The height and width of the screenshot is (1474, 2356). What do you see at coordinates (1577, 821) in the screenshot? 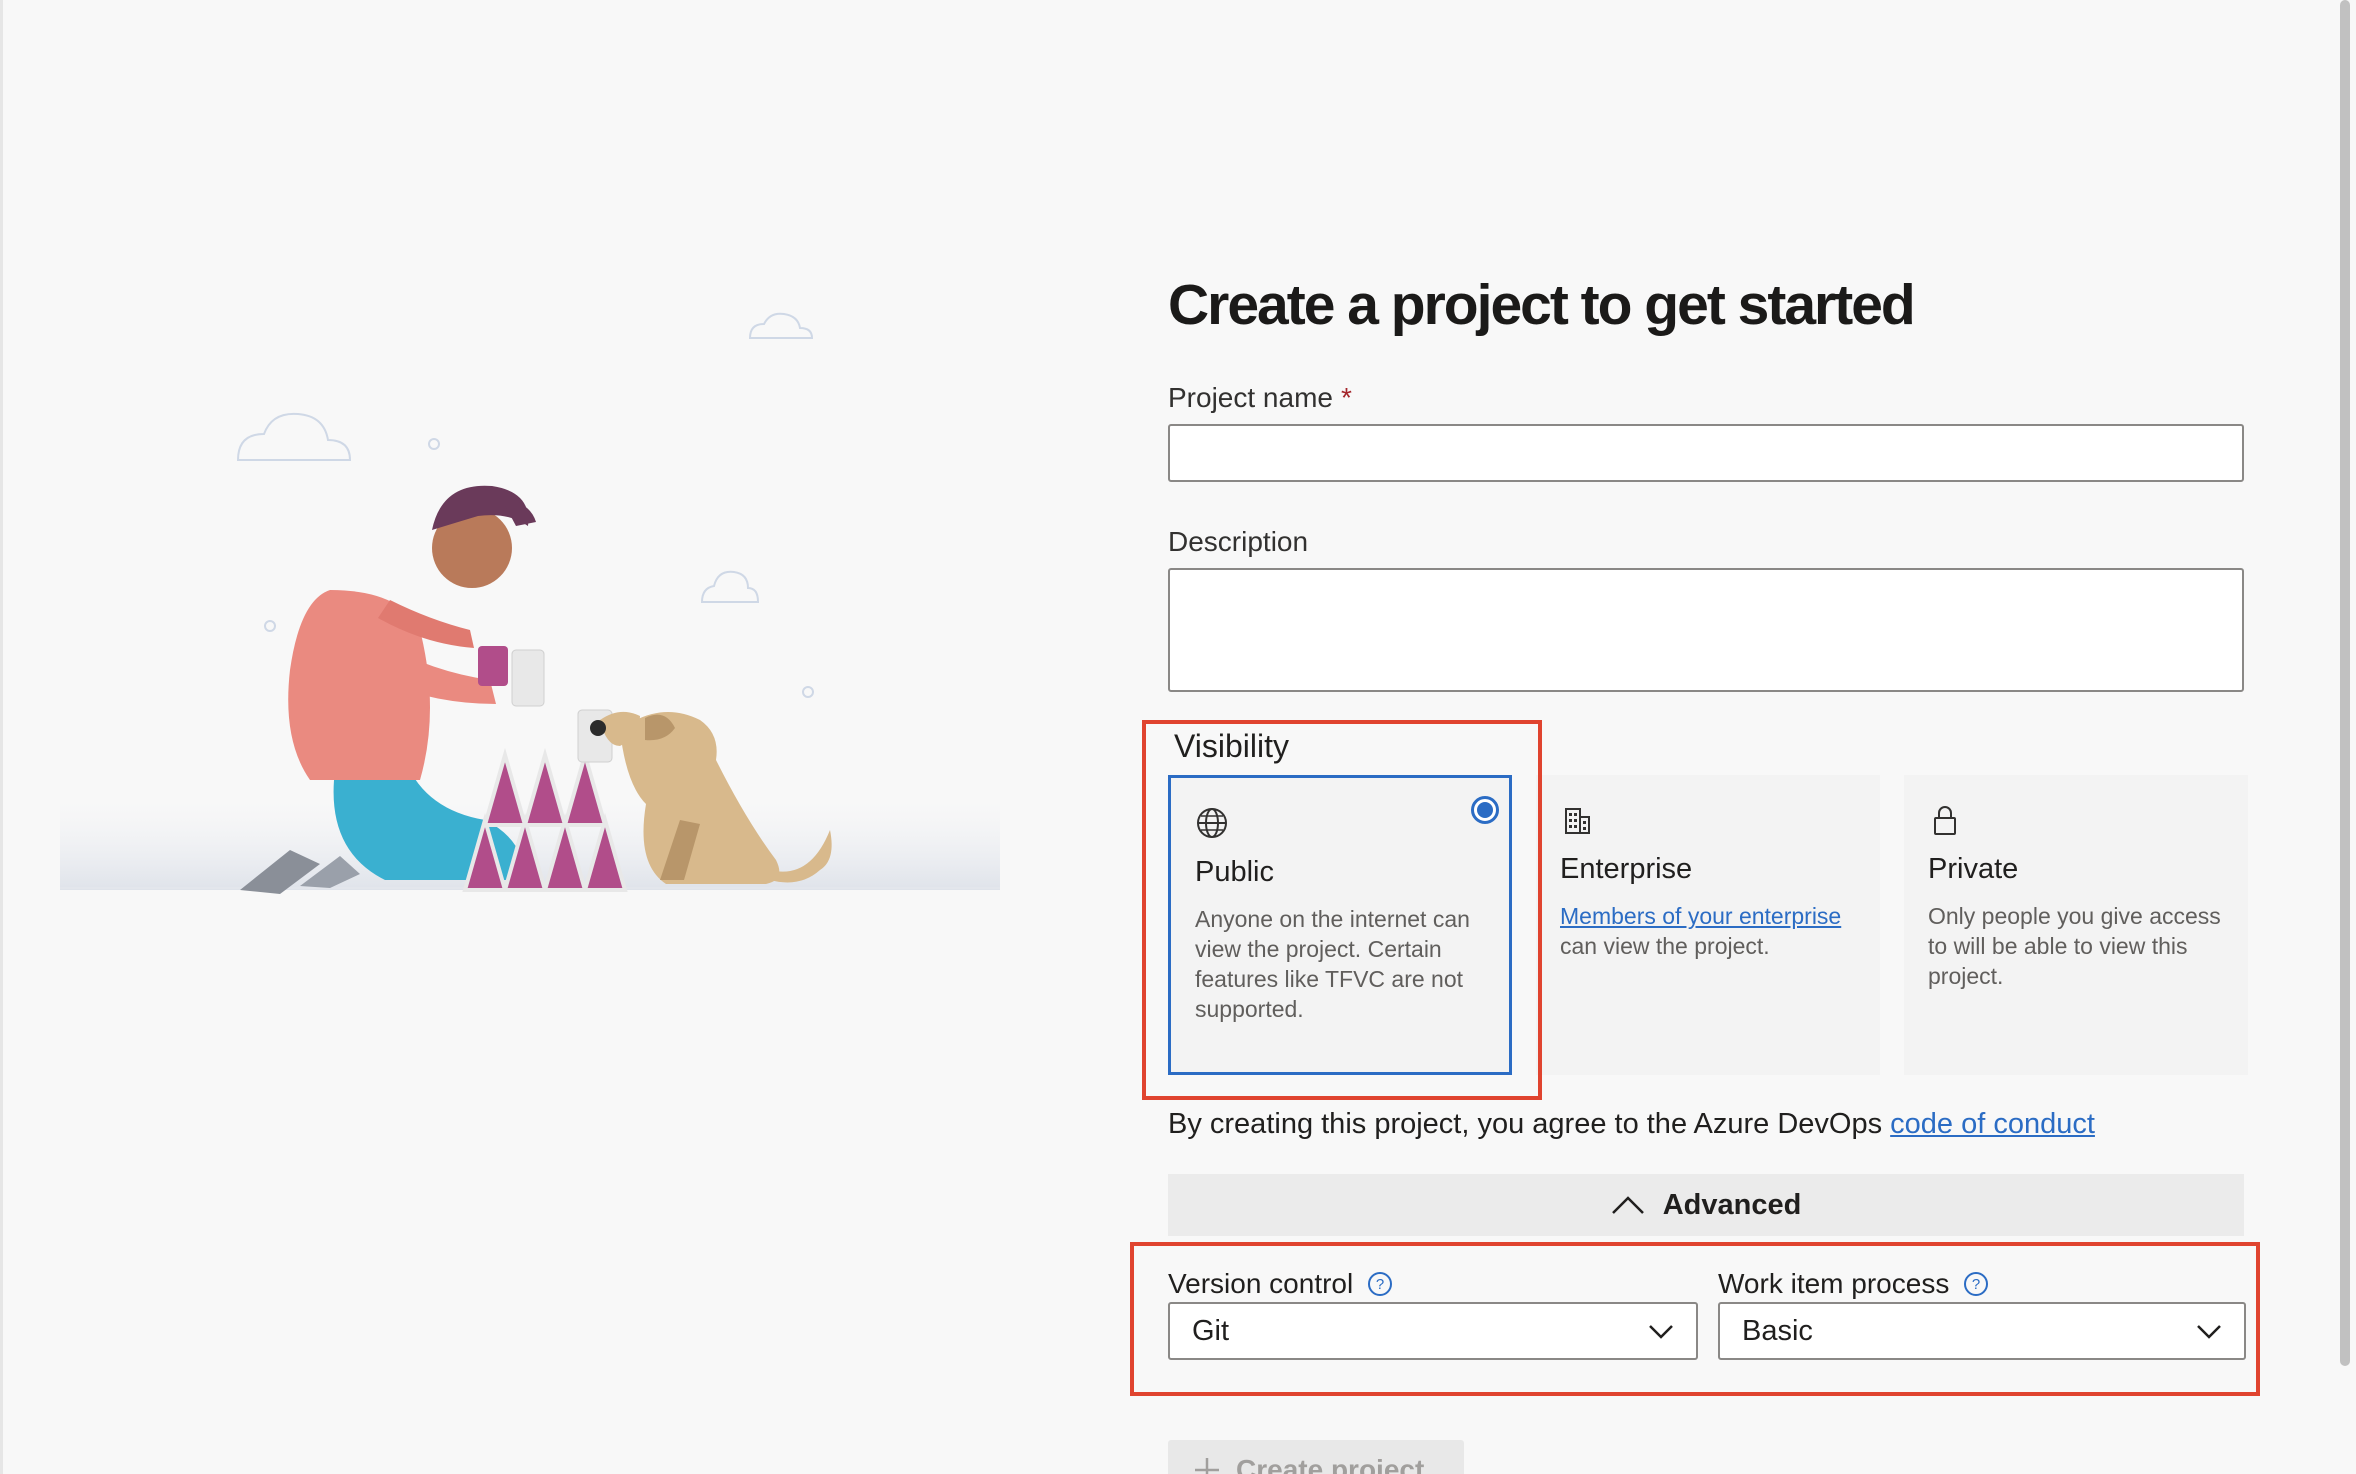
I see `building-icon` at bounding box center [1577, 821].